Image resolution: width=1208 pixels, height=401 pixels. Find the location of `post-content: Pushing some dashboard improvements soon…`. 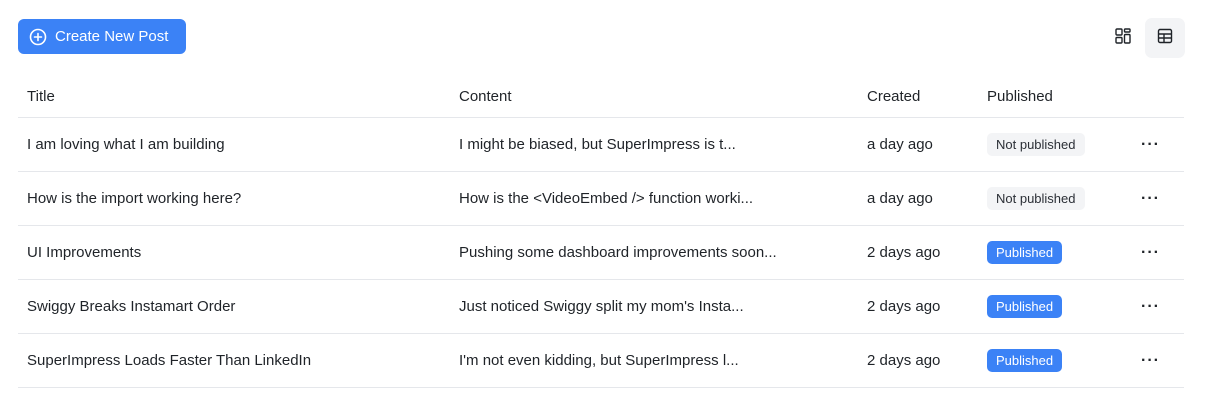

post-content: Pushing some dashboard improvements soon… is located at coordinates (618, 252).